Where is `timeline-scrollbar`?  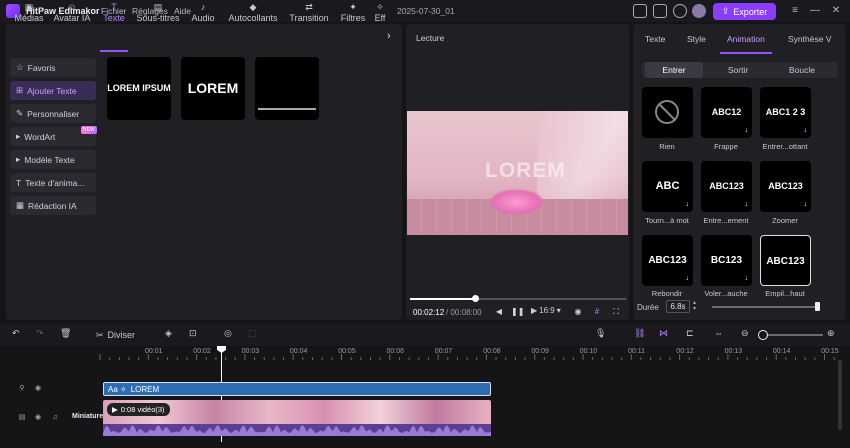
timeline-scrollbar is located at coordinates (840, 395).